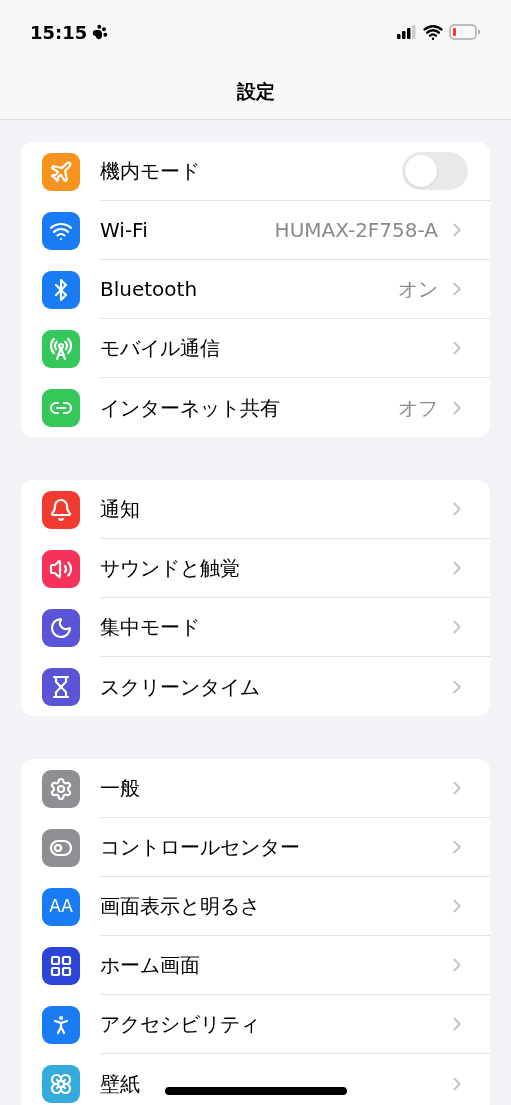 This screenshot has height=1105, width=511. Describe the element at coordinates (255, 171) in the screenshot. I see `settings-row: 機内モード` at that location.